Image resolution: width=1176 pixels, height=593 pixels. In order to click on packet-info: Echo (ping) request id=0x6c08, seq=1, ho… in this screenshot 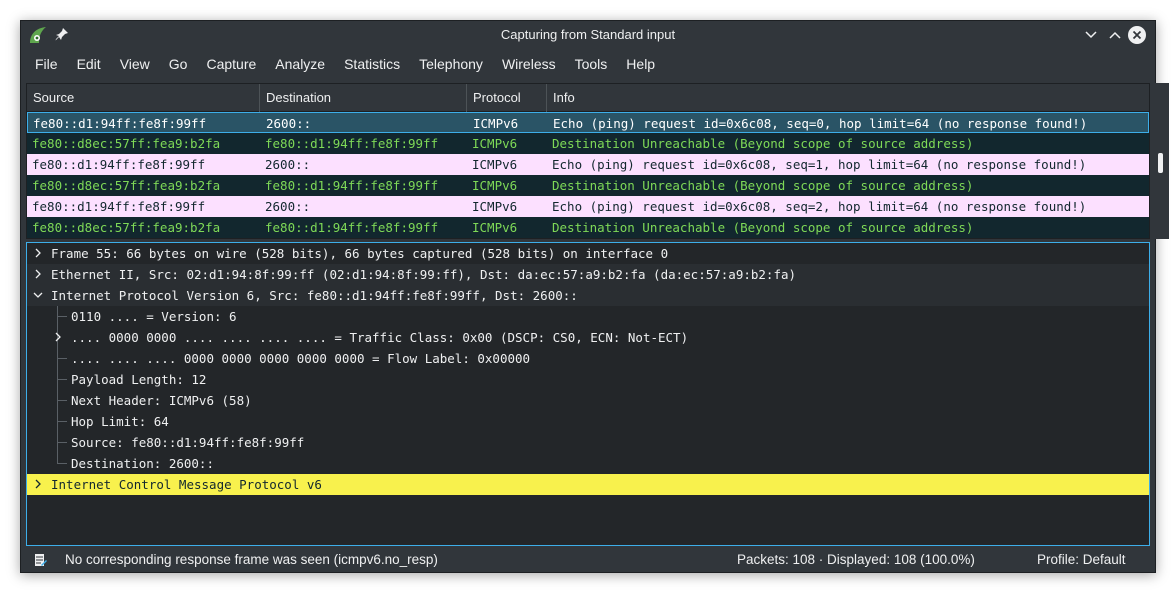, I will do `click(819, 164)`.